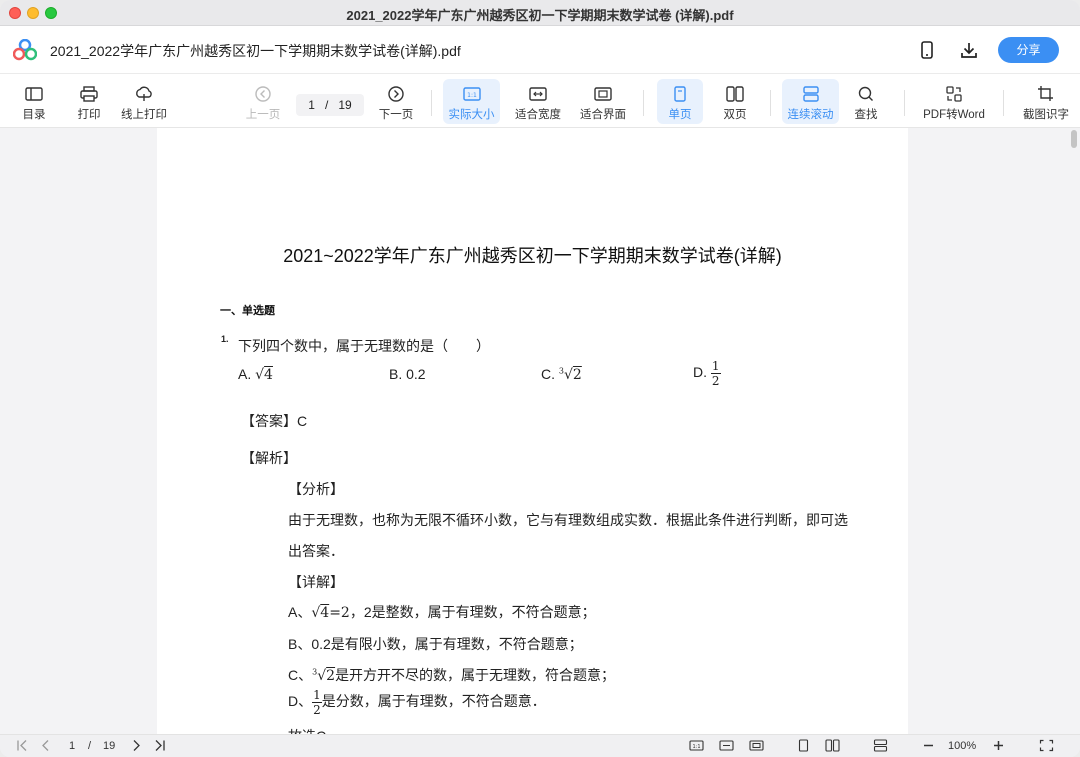 This screenshot has width=1080, height=757. Describe the element at coordinates (330, 105) in the screenshot. I see `page-number-input: 1 / 19` at that location.